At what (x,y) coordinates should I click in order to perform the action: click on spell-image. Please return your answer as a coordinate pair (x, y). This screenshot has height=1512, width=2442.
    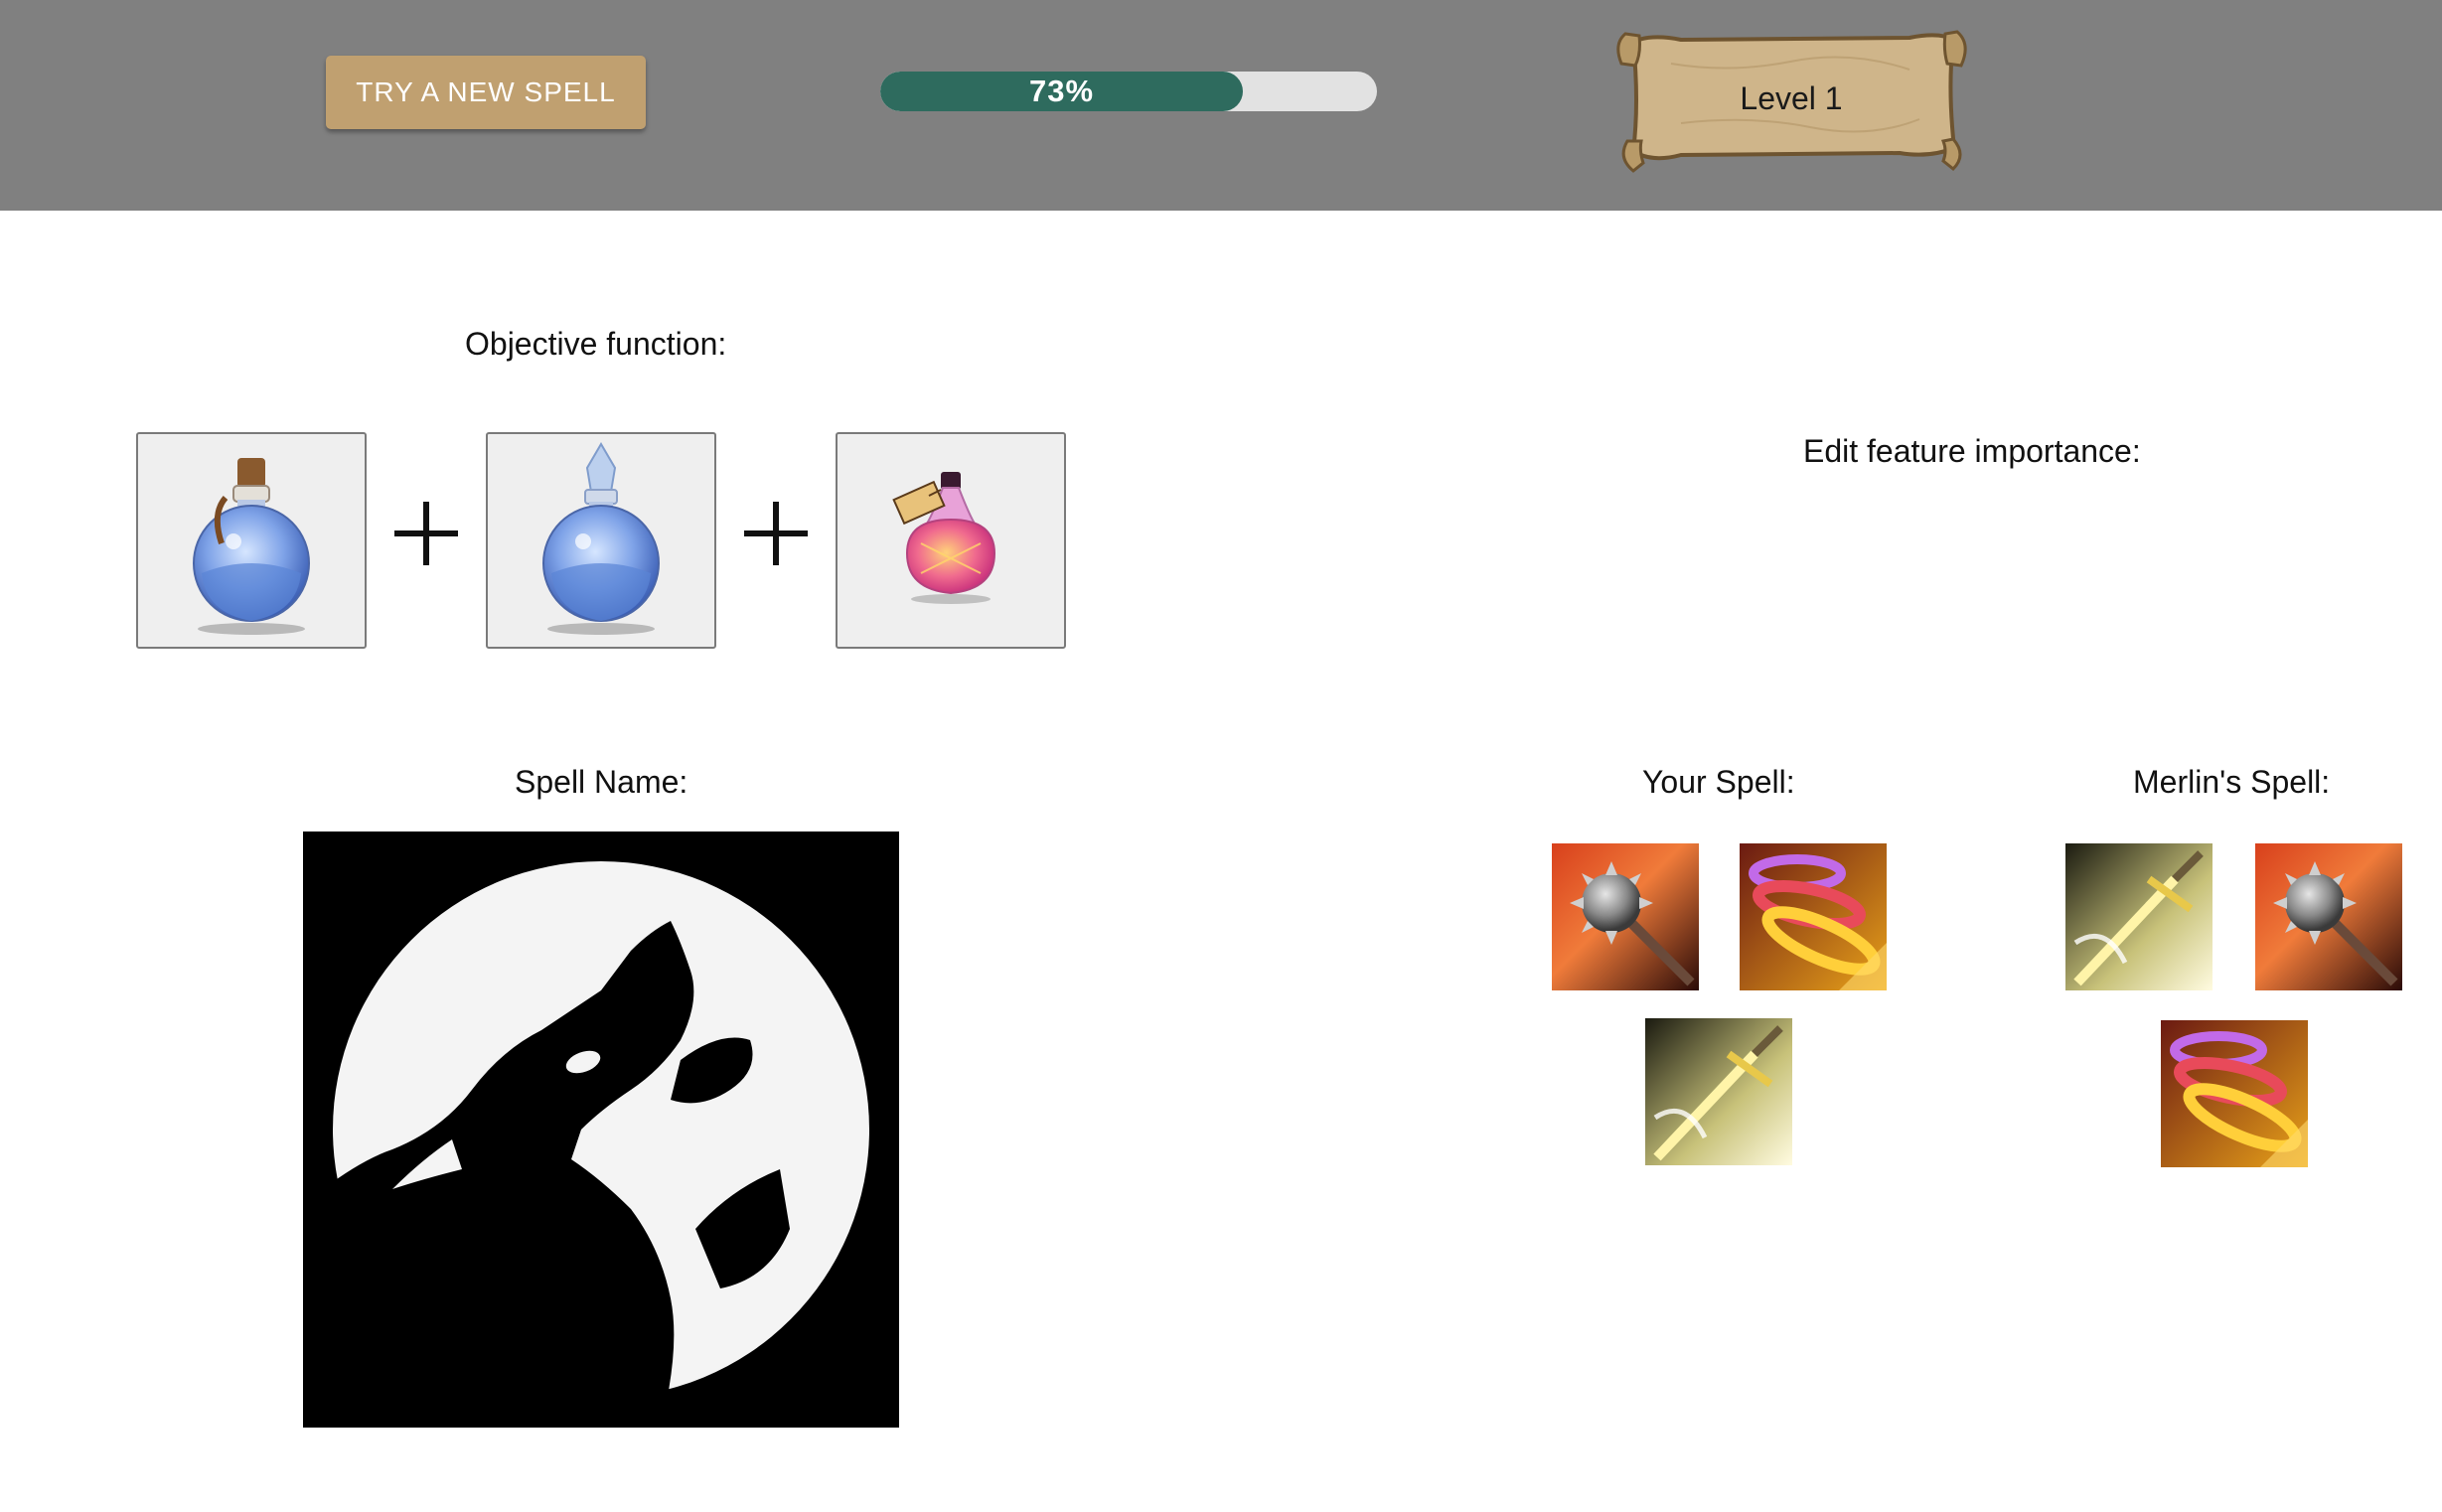
    Looking at the image, I should click on (601, 1130).